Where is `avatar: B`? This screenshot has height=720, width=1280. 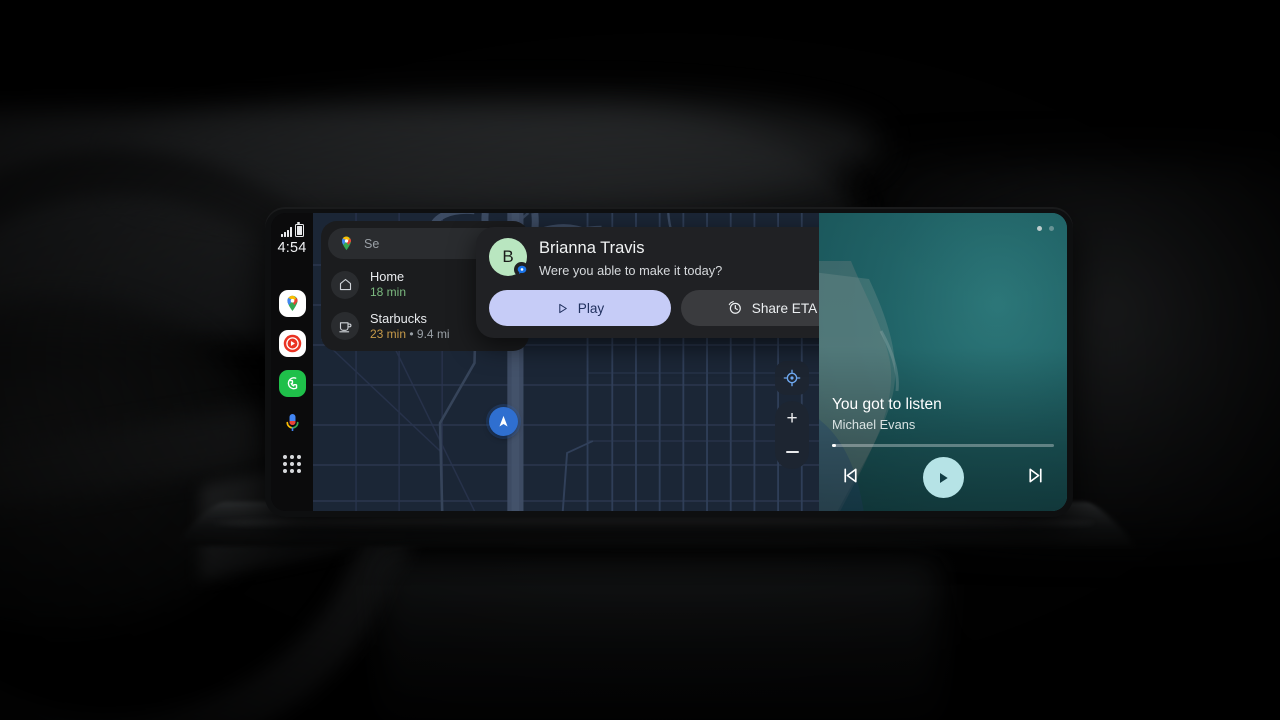 avatar: B is located at coordinates (509, 257).